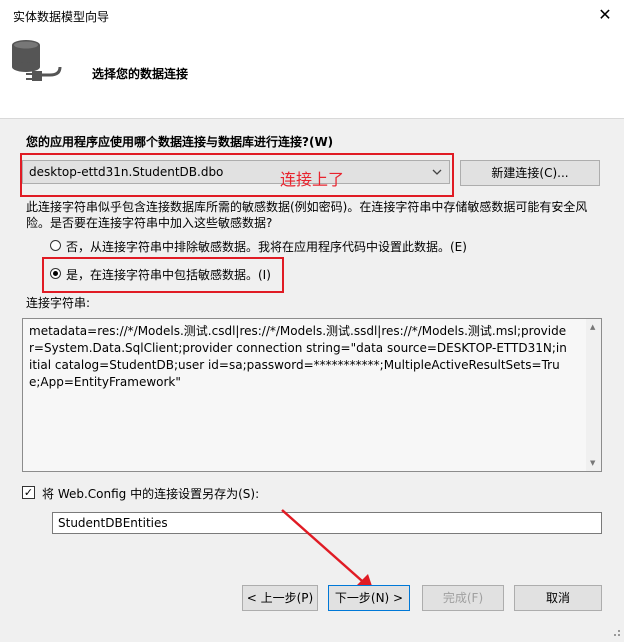 This screenshot has width=624, height=642. What do you see at coordinates (140, 74) in the screenshot?
I see `step-title: 选择您的数据连接` at bounding box center [140, 74].